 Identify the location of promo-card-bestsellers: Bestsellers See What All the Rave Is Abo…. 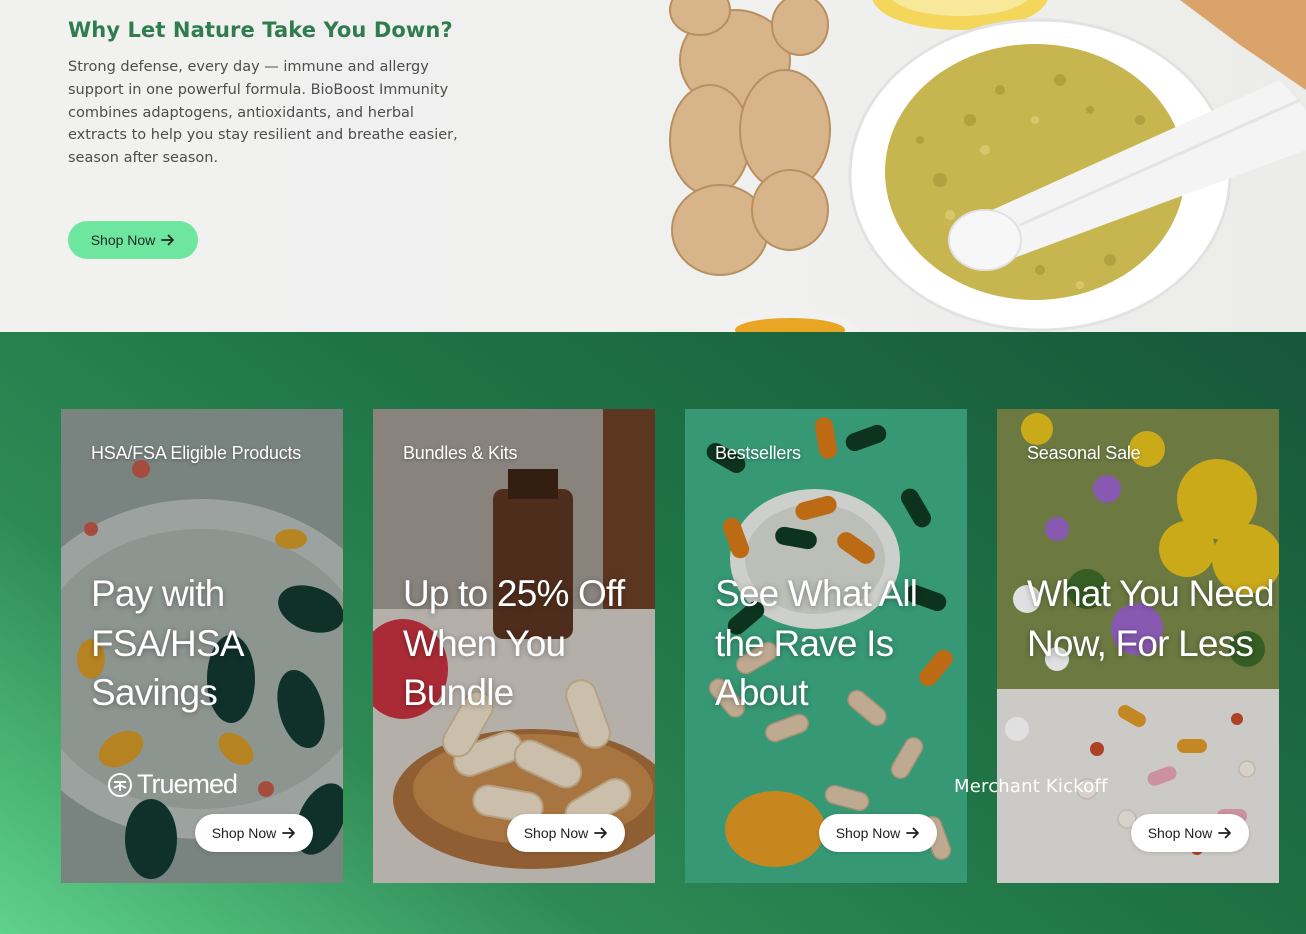
(826, 646).